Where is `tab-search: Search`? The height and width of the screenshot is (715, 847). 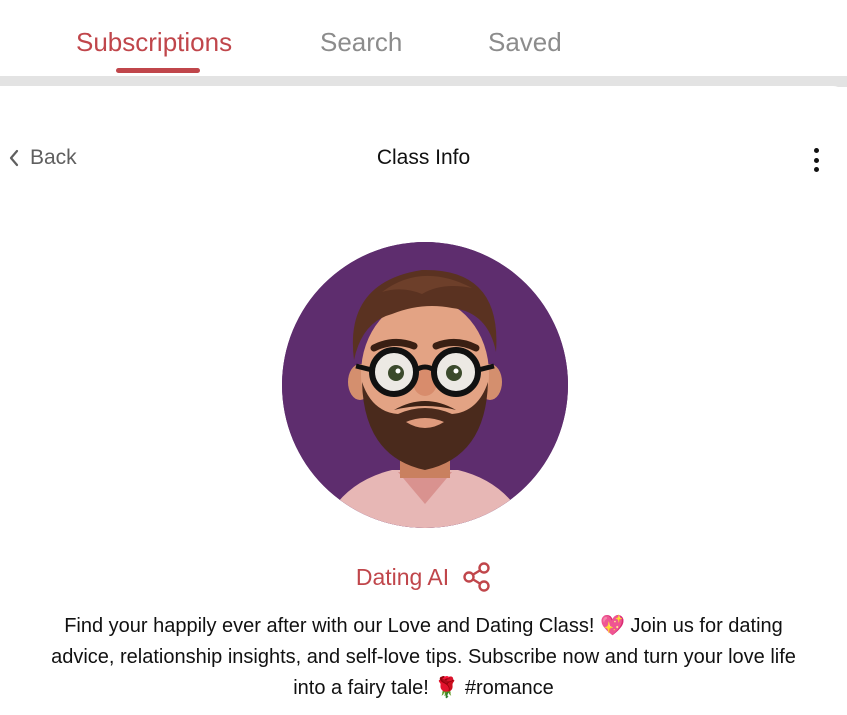 tab-search: Search is located at coordinates (361, 42).